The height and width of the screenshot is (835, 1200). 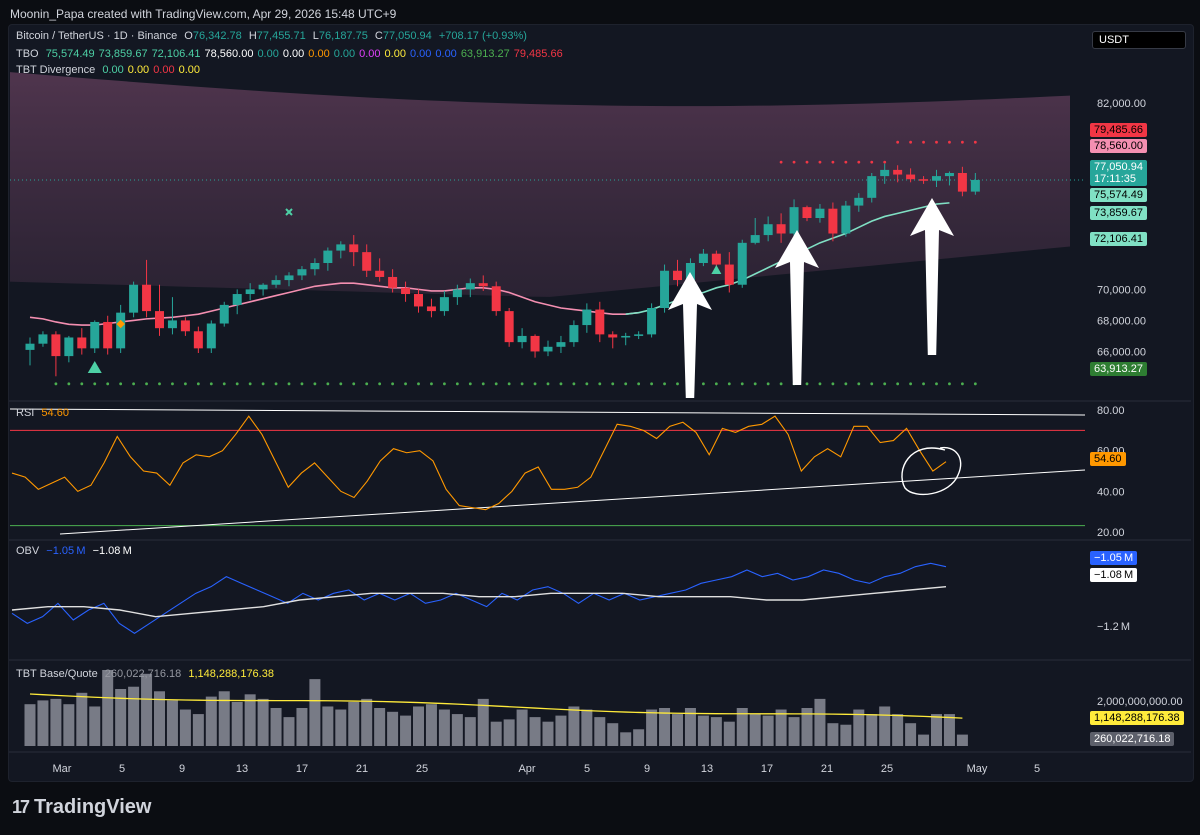 I want to click on time-tick-0: Mar, so click(x=62, y=769).